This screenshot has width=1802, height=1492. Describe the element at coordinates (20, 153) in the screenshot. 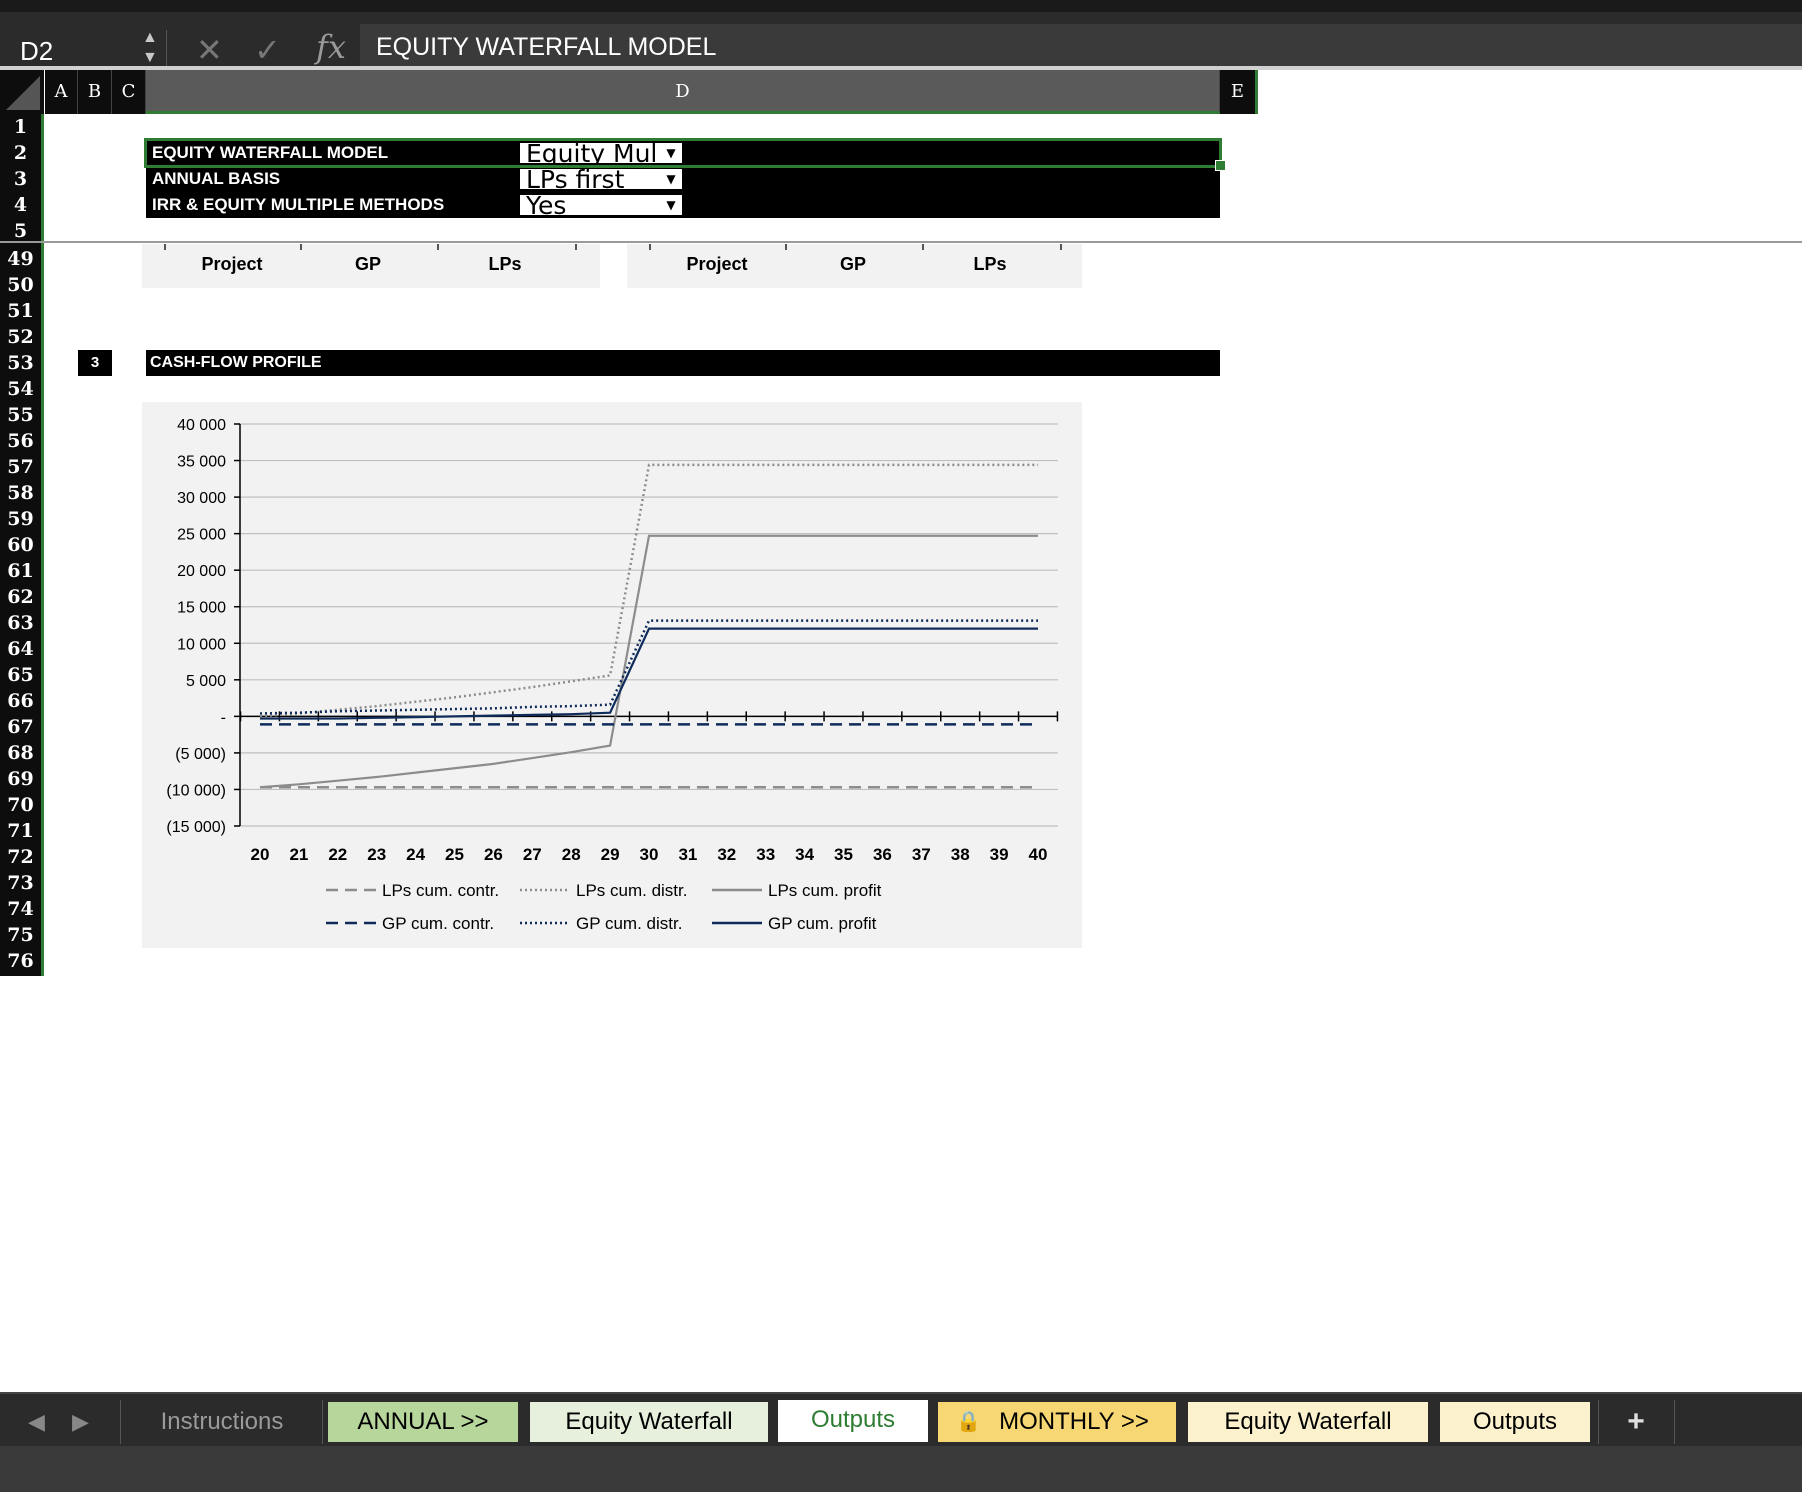

I see `row-header-2: 2` at that location.